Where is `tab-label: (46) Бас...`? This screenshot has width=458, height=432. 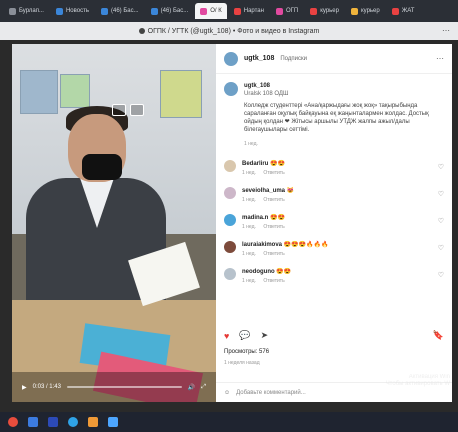 tab-label: (46) Бас... is located at coordinates (124, 11).